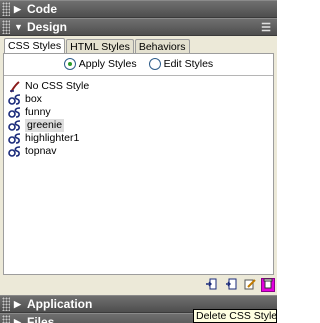 This screenshot has height=323, width=320. I want to click on tab-behaviors: Behaviors, so click(162, 46).